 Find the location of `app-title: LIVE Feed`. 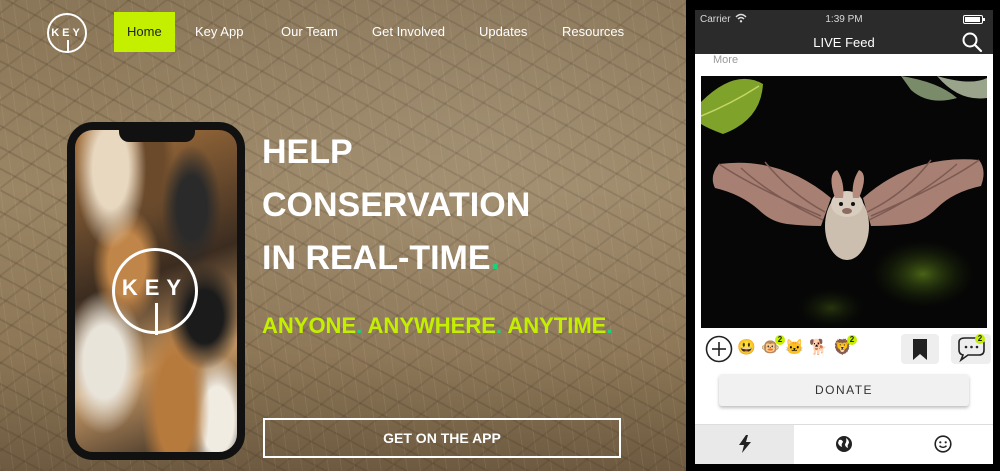

app-title: LIVE Feed is located at coordinates (844, 42).